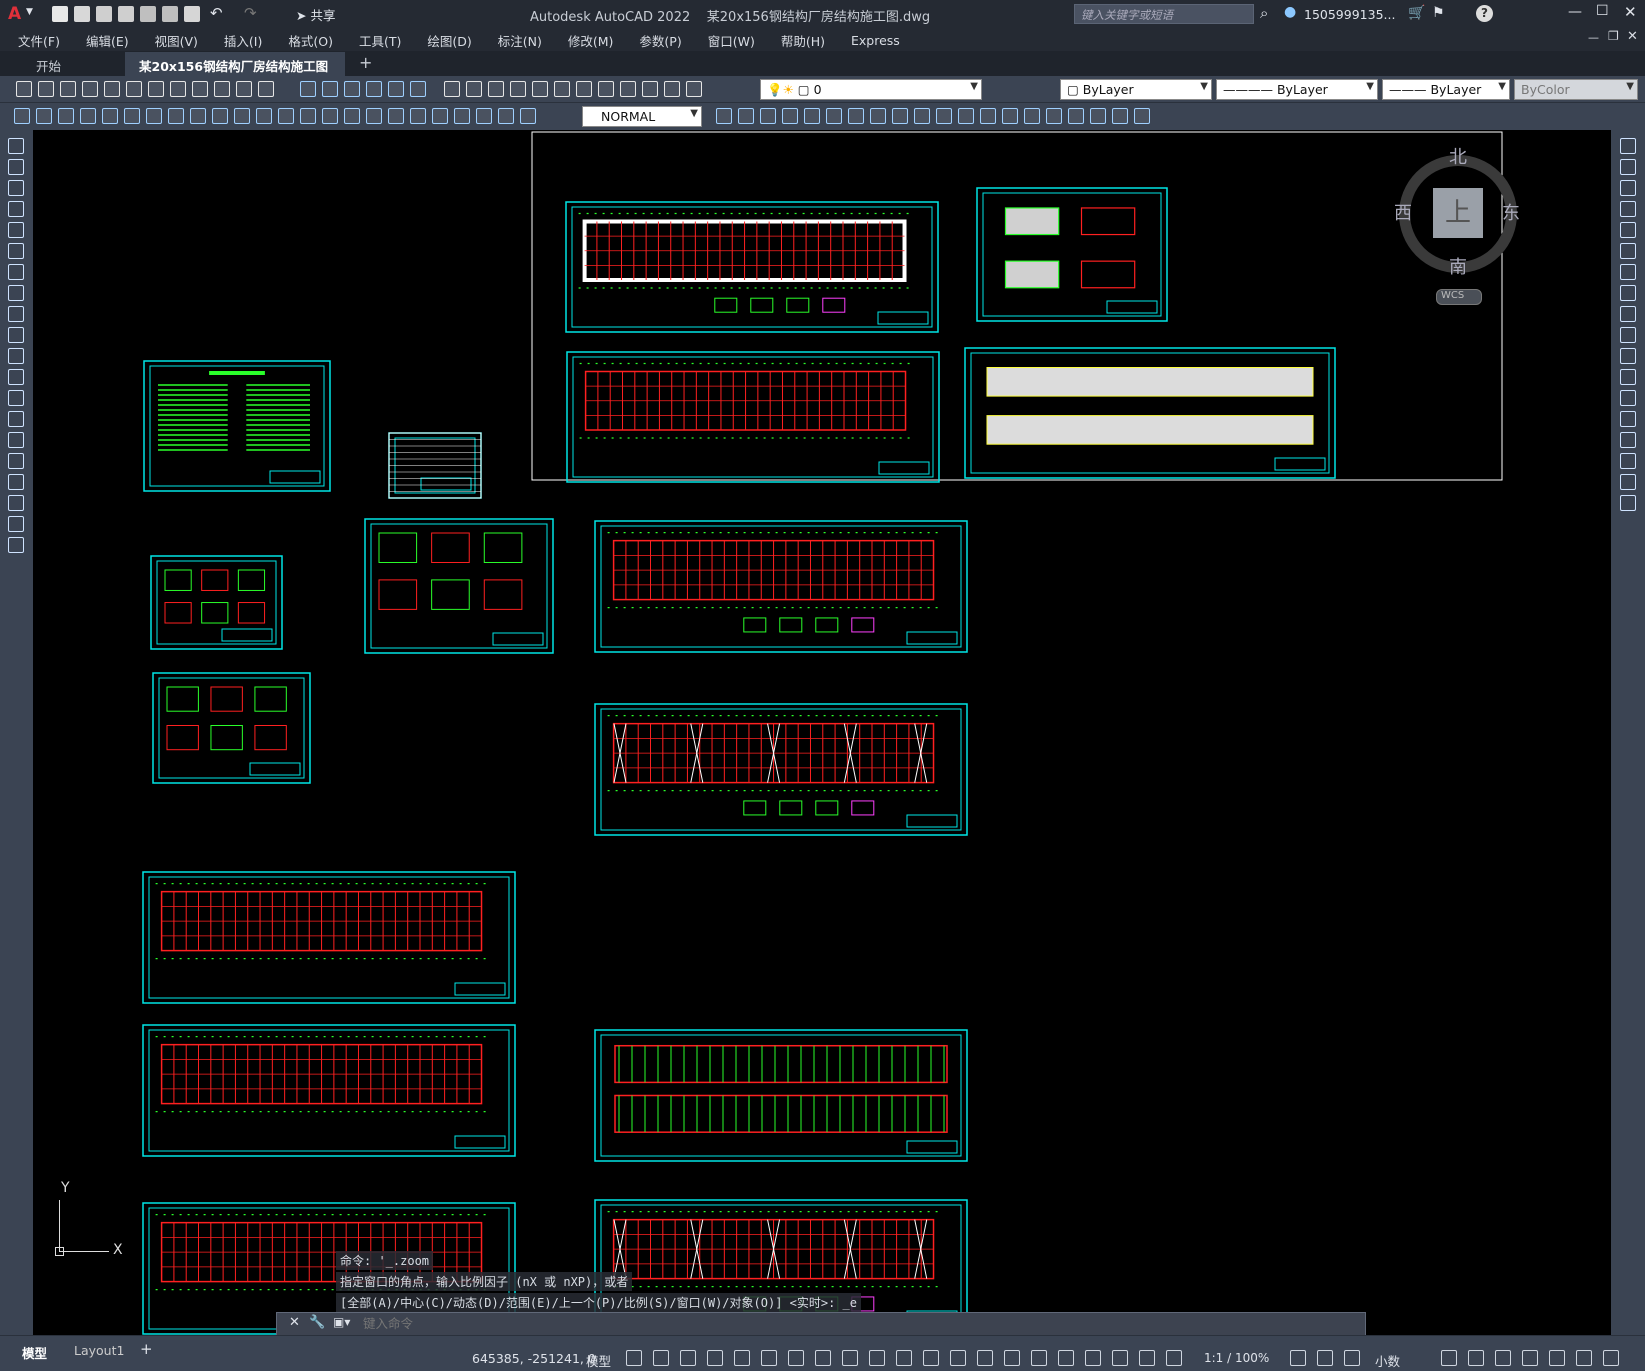 Image resolution: width=1645 pixels, height=1371 pixels. Describe the element at coordinates (1325, 1358) in the screenshot. I see `status-tool-2-icon` at that location.